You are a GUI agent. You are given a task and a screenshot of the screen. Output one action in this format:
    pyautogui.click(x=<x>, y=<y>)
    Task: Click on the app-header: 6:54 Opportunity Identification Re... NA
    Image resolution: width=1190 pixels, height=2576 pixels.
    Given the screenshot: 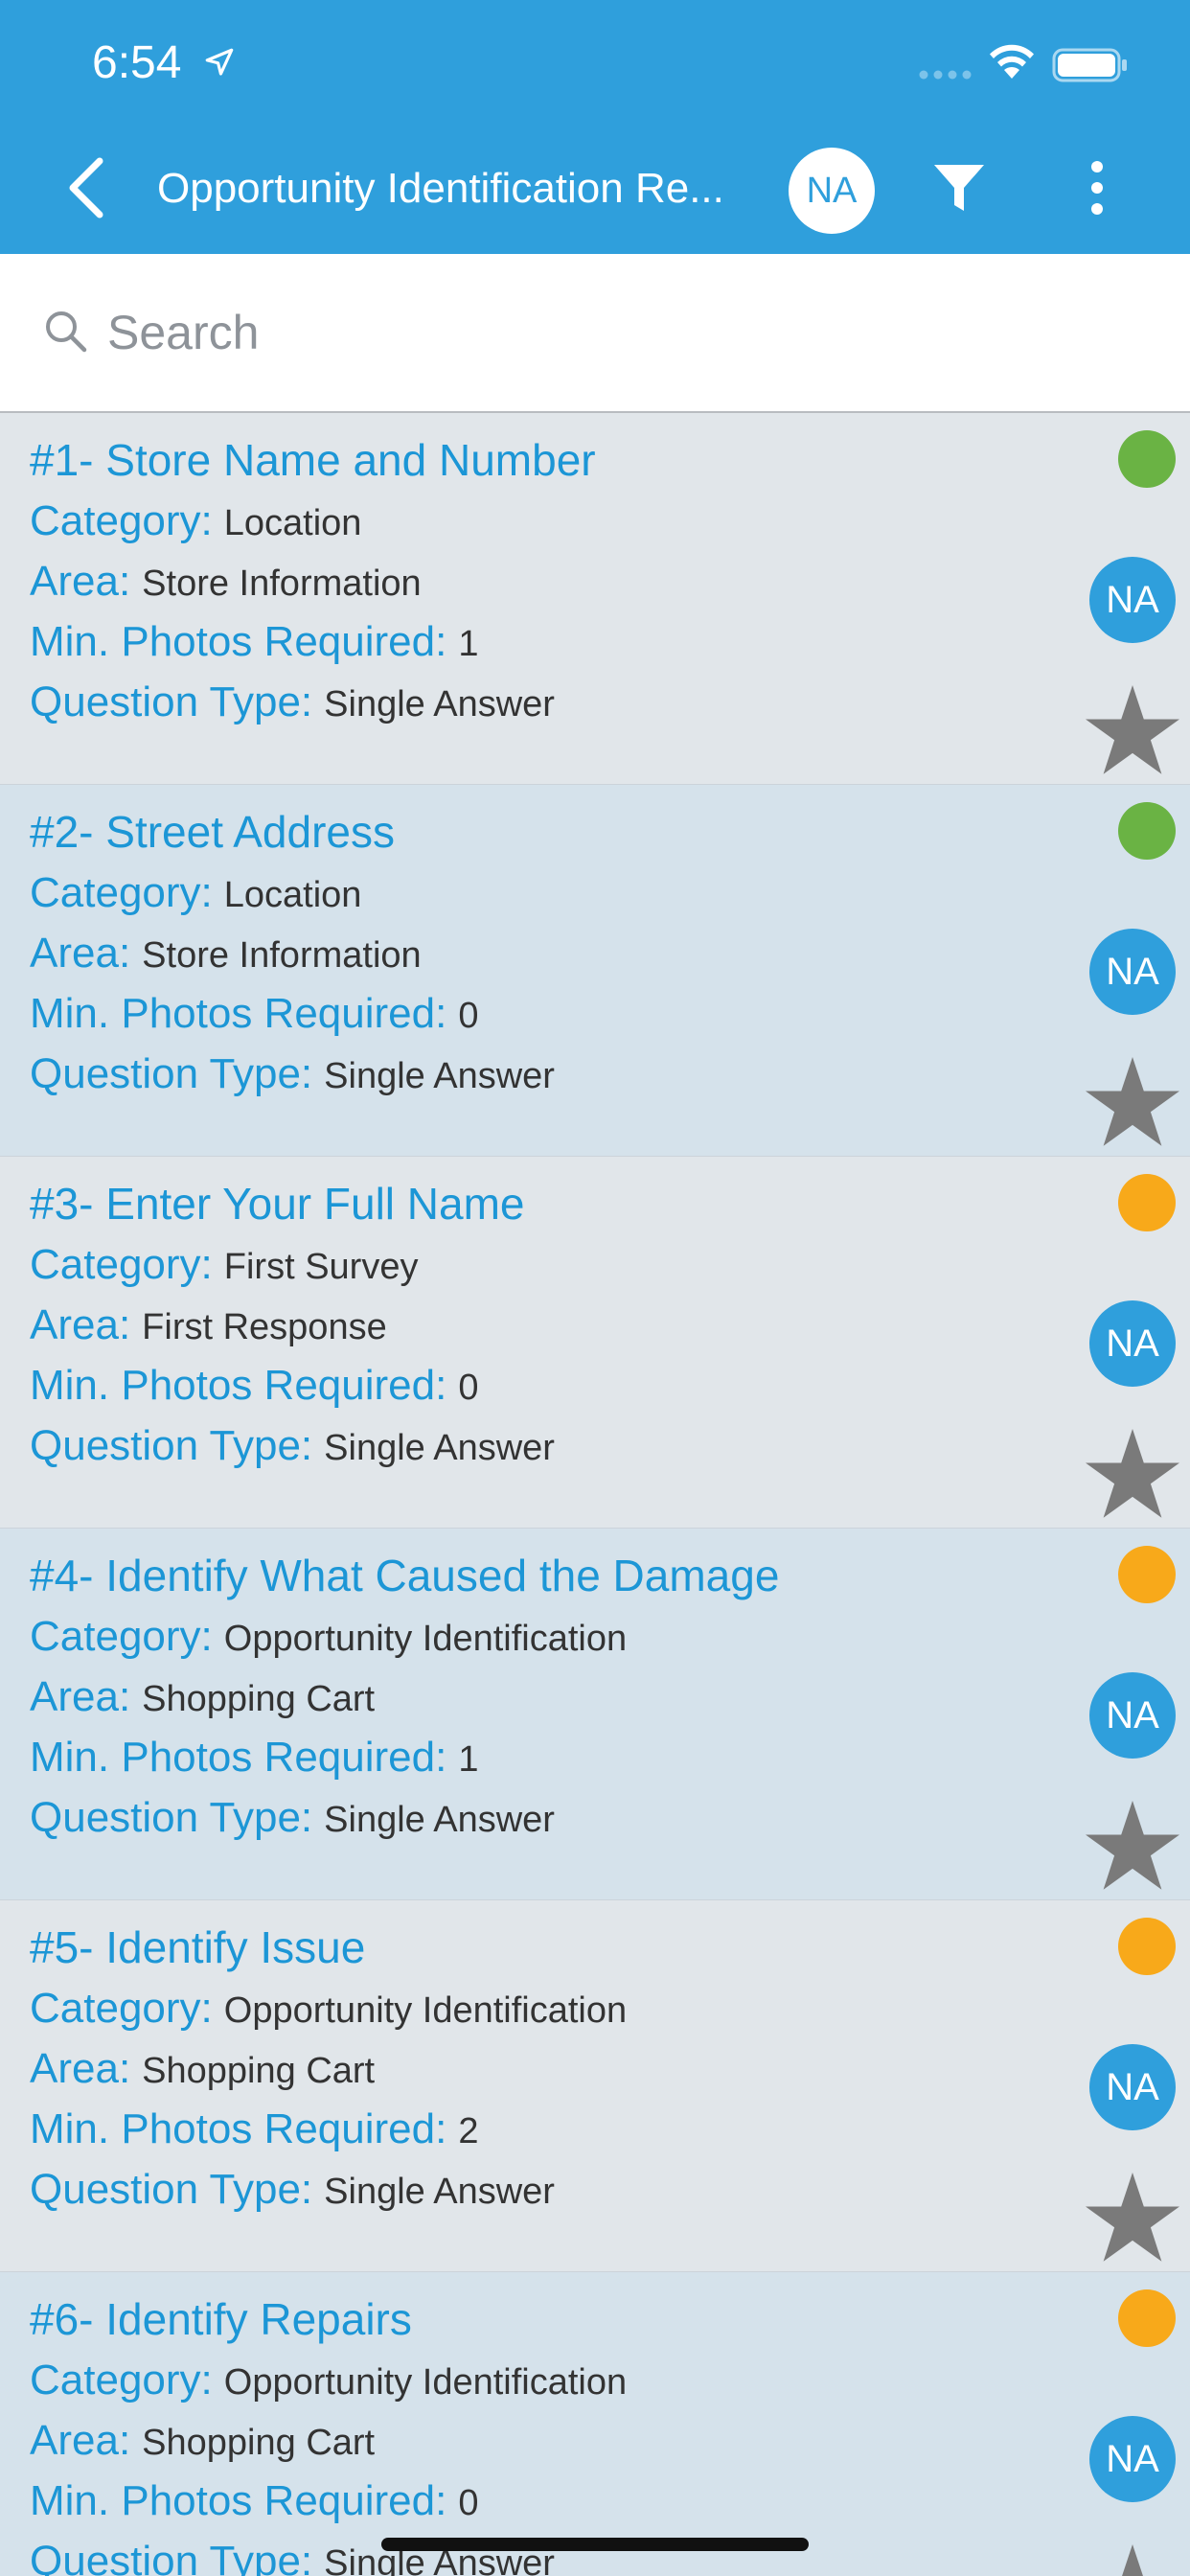 What is the action you would take?
    pyautogui.click(x=595, y=127)
    